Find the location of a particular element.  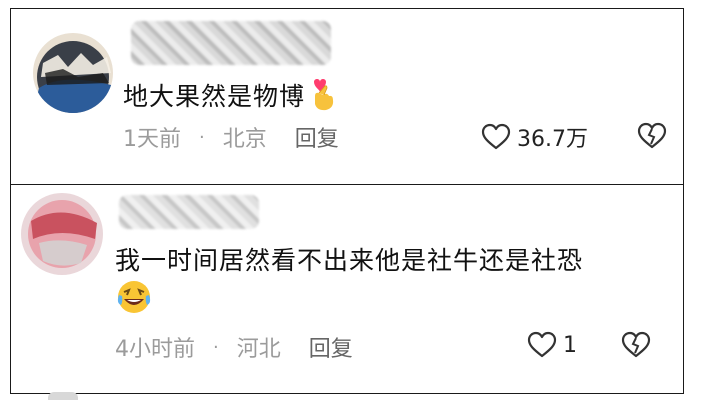

comment-location: 北京 is located at coordinates (244, 139).